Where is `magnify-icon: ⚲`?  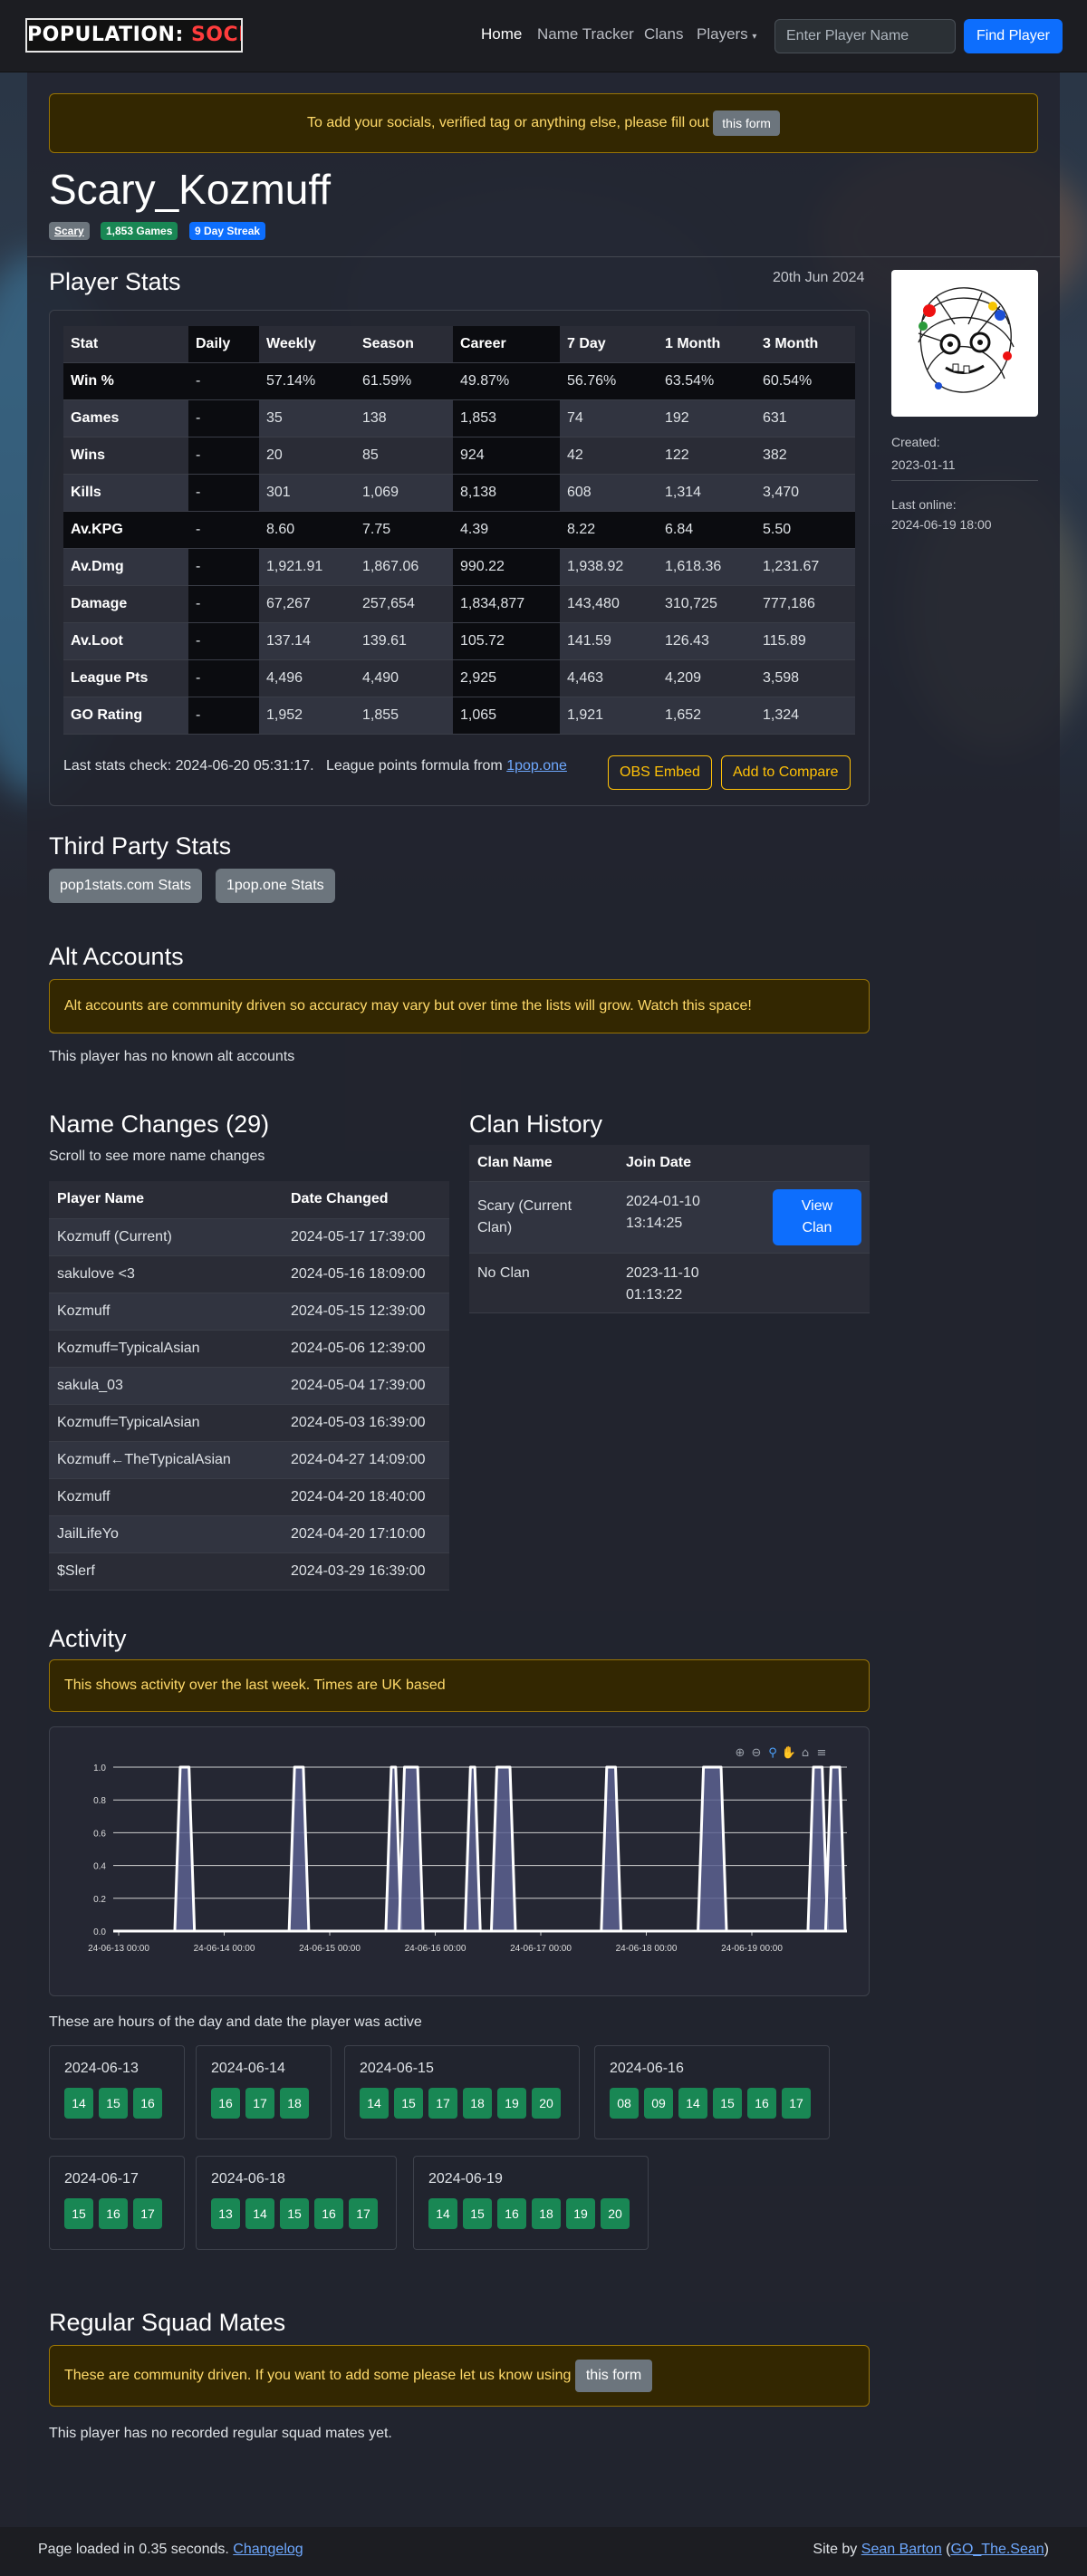 magnify-icon: ⚲ is located at coordinates (772, 1753).